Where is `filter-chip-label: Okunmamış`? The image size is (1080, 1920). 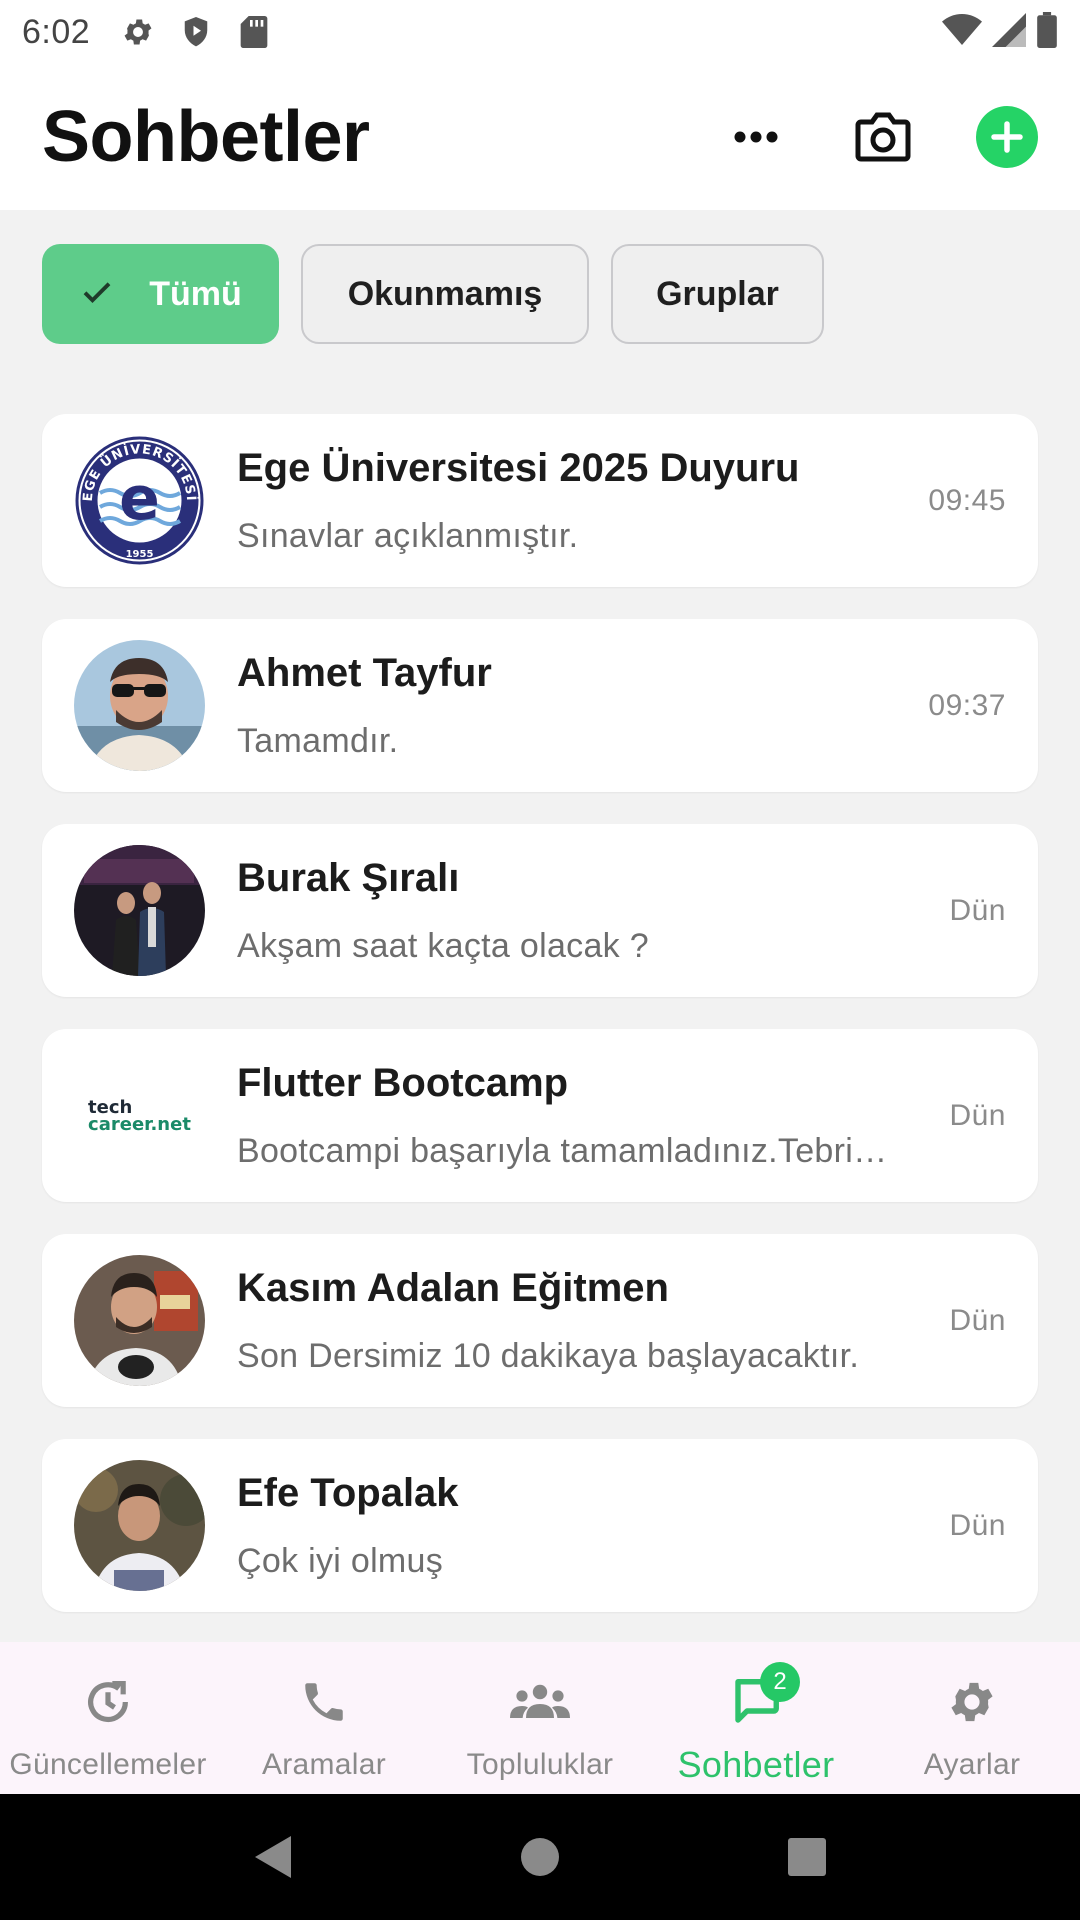
filter-chip-label: Okunmamış is located at coordinates (445, 293).